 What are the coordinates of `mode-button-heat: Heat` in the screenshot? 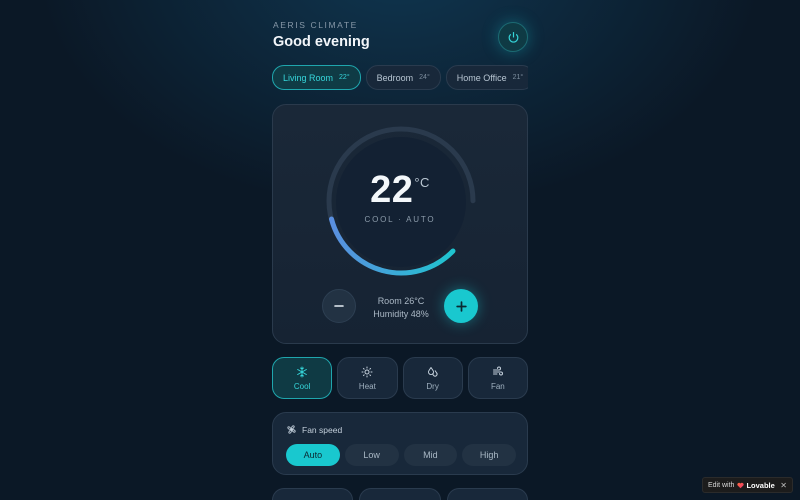 It's located at (367, 378).